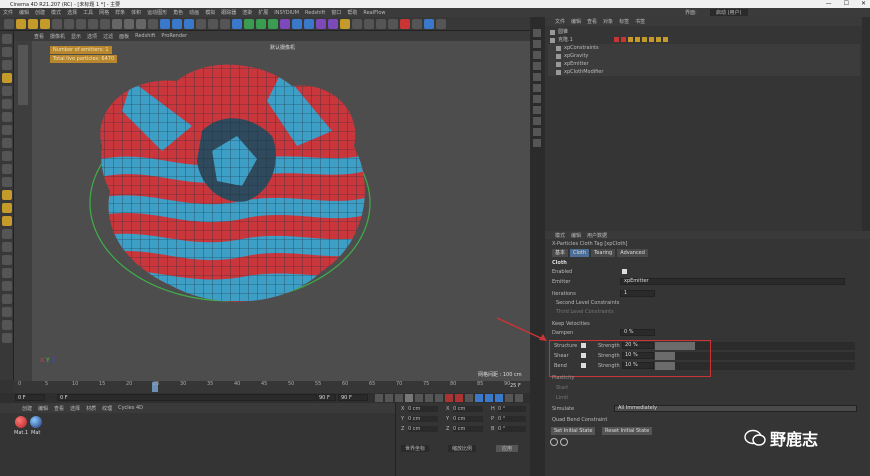 The image size is (870, 476). I want to click on viewport-menu-item: 显示, so click(76, 36).